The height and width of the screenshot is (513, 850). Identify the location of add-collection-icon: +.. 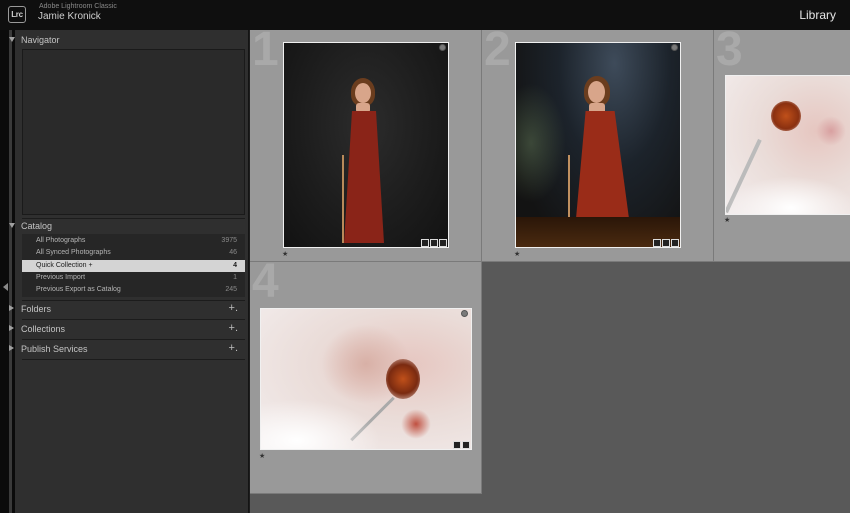
(233, 328).